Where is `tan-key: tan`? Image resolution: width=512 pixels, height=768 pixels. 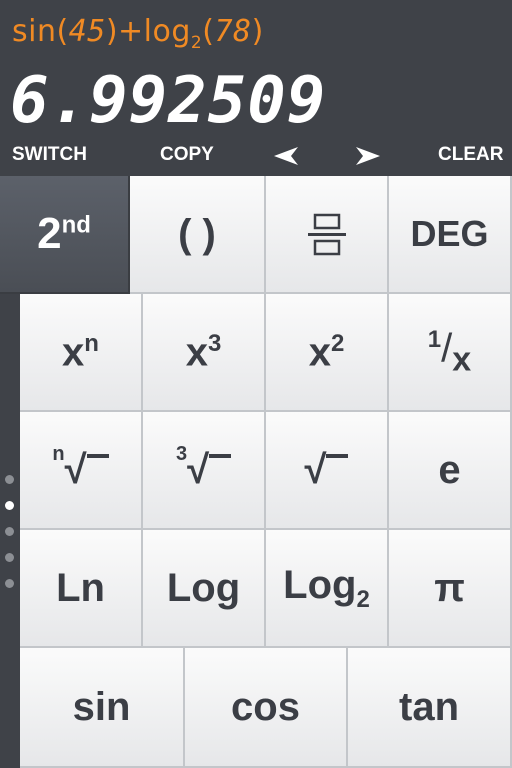
tan-key: tan is located at coordinates (430, 708).